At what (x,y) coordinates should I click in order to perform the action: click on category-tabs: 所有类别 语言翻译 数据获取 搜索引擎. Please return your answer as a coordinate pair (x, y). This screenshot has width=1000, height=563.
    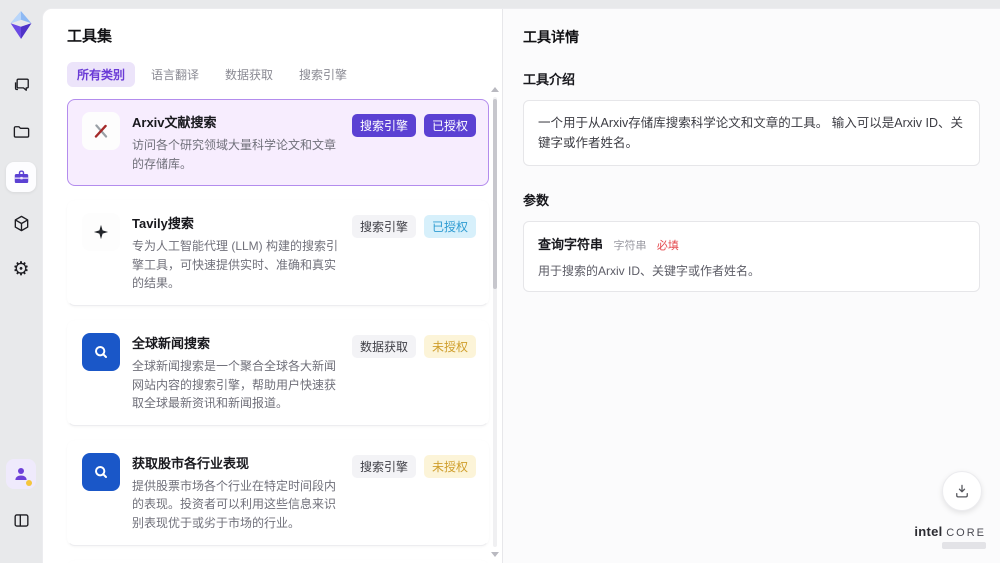
    Looking at the image, I should click on (279, 74).